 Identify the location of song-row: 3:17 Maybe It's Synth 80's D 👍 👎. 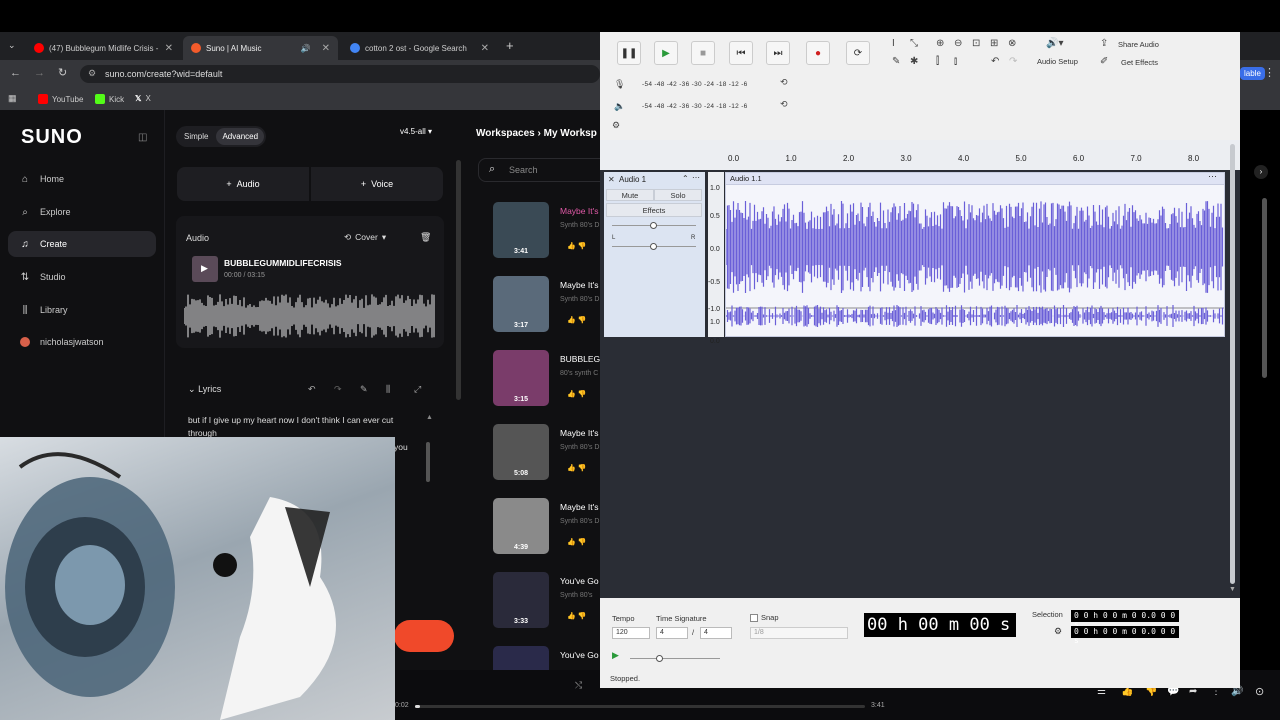
(548, 306).